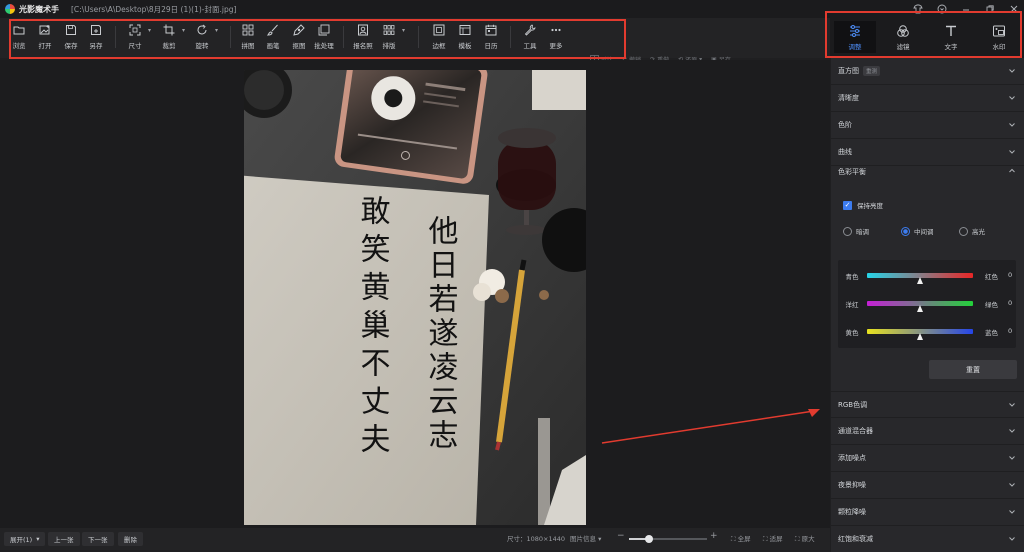  Describe the element at coordinates (372, 328) in the screenshot. I see `calligraphy-left-column: 敢笑黄巢不丈夫` at that location.